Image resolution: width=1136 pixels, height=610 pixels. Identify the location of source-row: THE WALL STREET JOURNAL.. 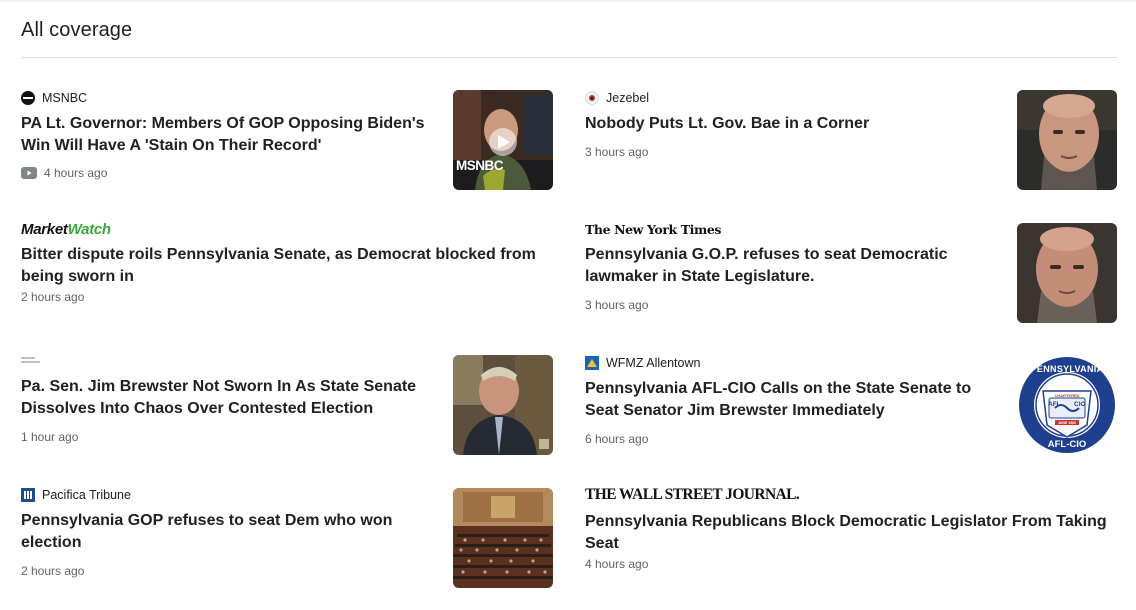
(855, 495).